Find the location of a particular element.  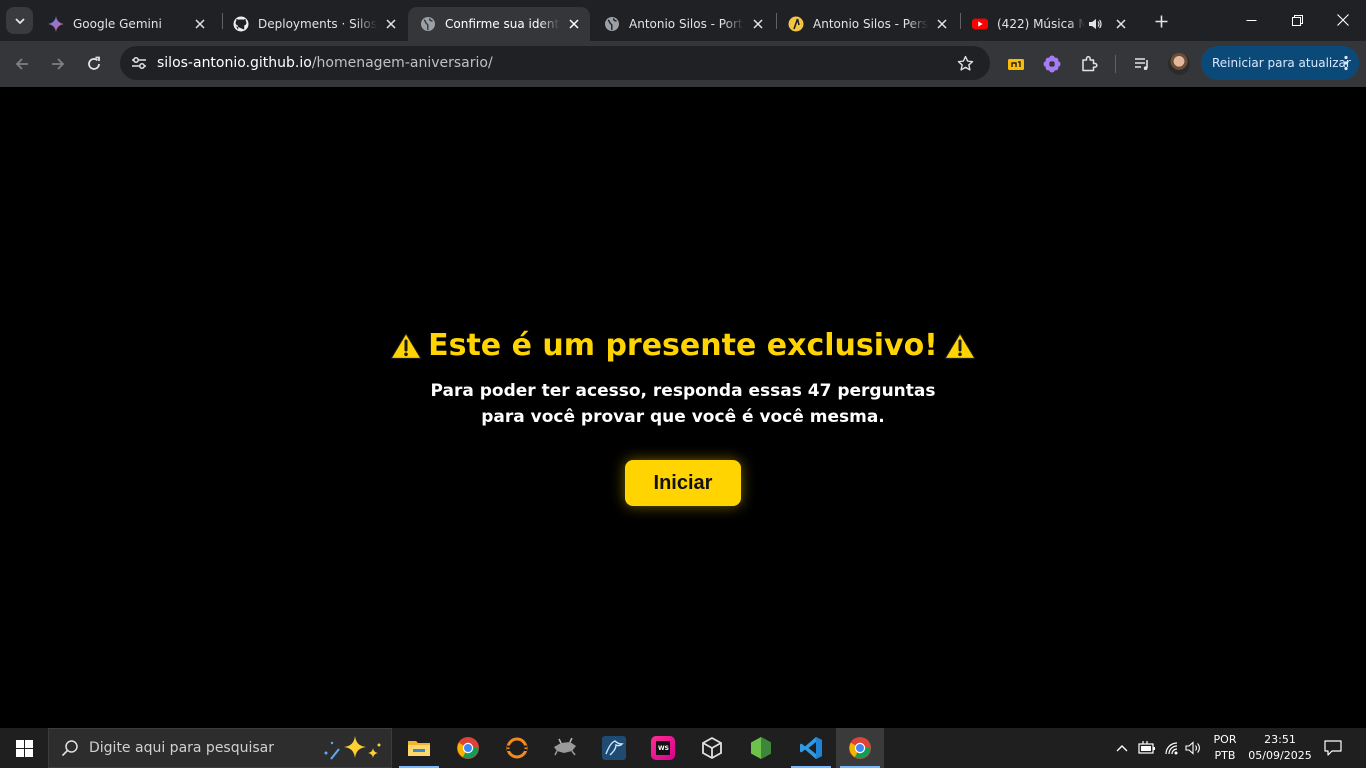

queue-music-icon is located at coordinates (1141, 64).